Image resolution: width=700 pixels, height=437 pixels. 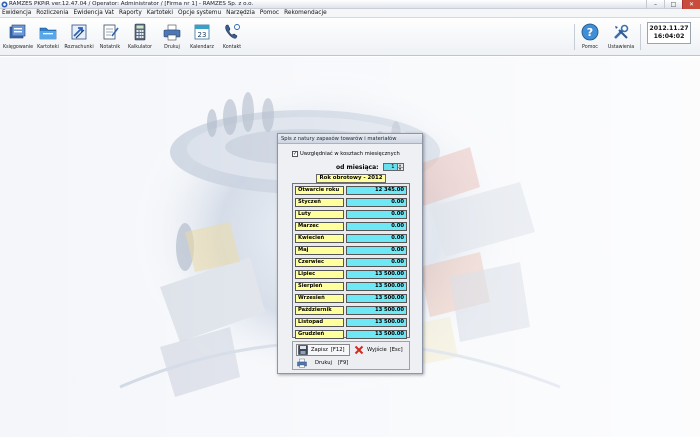 What do you see at coordinates (590, 47) in the screenshot?
I see `toolbar-label: Pomoc` at bounding box center [590, 47].